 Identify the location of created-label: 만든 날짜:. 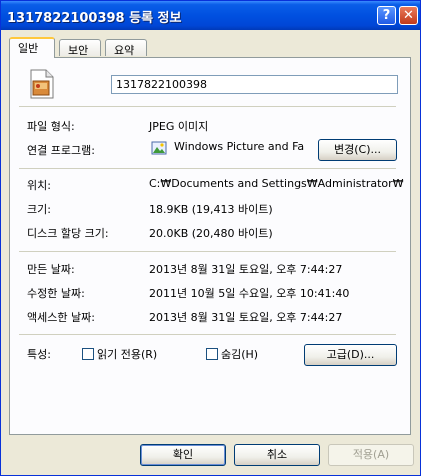
(51, 269).